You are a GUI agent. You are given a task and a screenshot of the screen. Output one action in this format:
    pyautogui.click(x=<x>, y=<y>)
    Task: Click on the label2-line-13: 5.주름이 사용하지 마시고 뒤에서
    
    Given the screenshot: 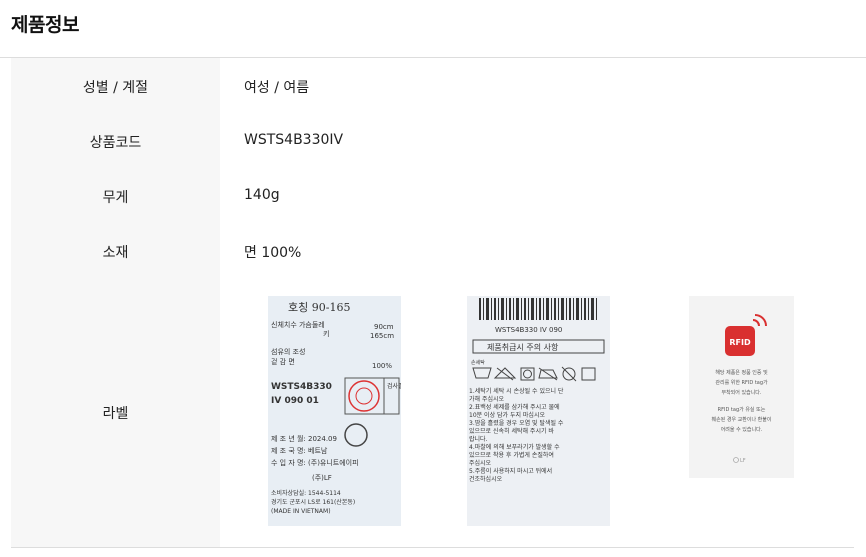 What is the action you would take?
    pyautogui.click(x=510, y=471)
    